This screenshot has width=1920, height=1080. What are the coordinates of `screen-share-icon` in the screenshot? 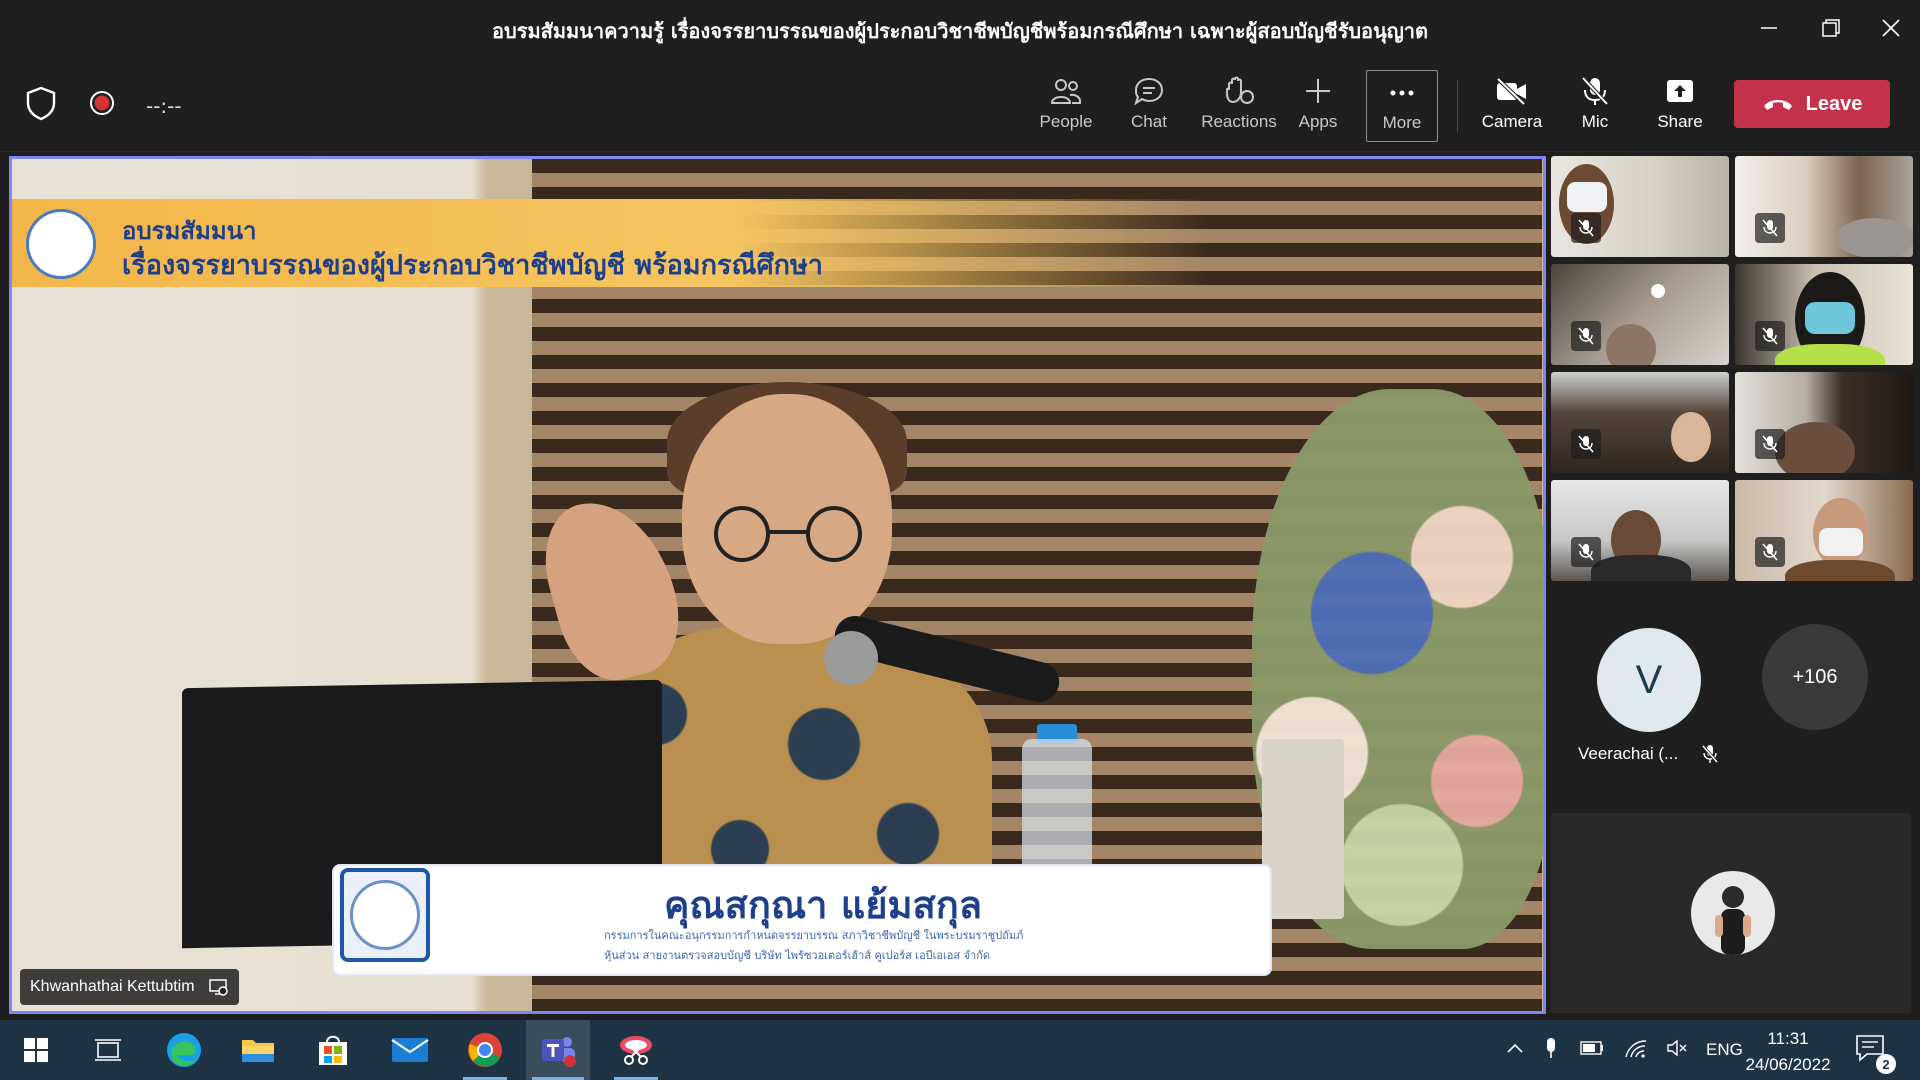 It's located at (218, 987).